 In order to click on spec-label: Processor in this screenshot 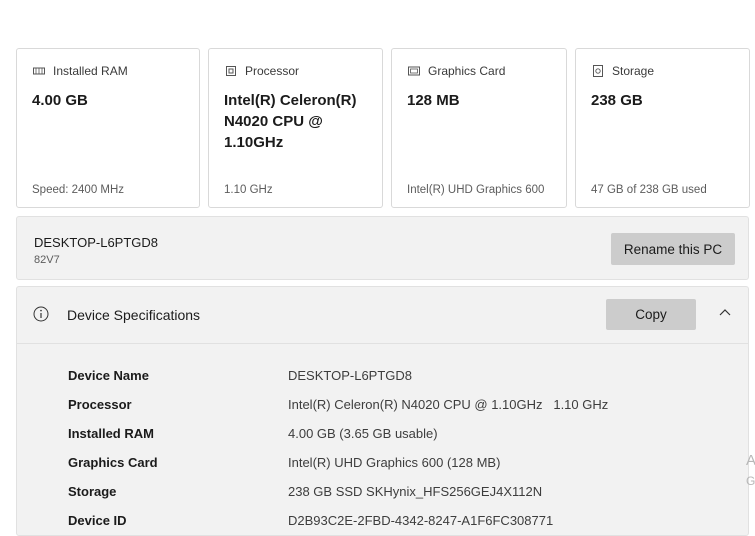, I will do `click(100, 404)`.